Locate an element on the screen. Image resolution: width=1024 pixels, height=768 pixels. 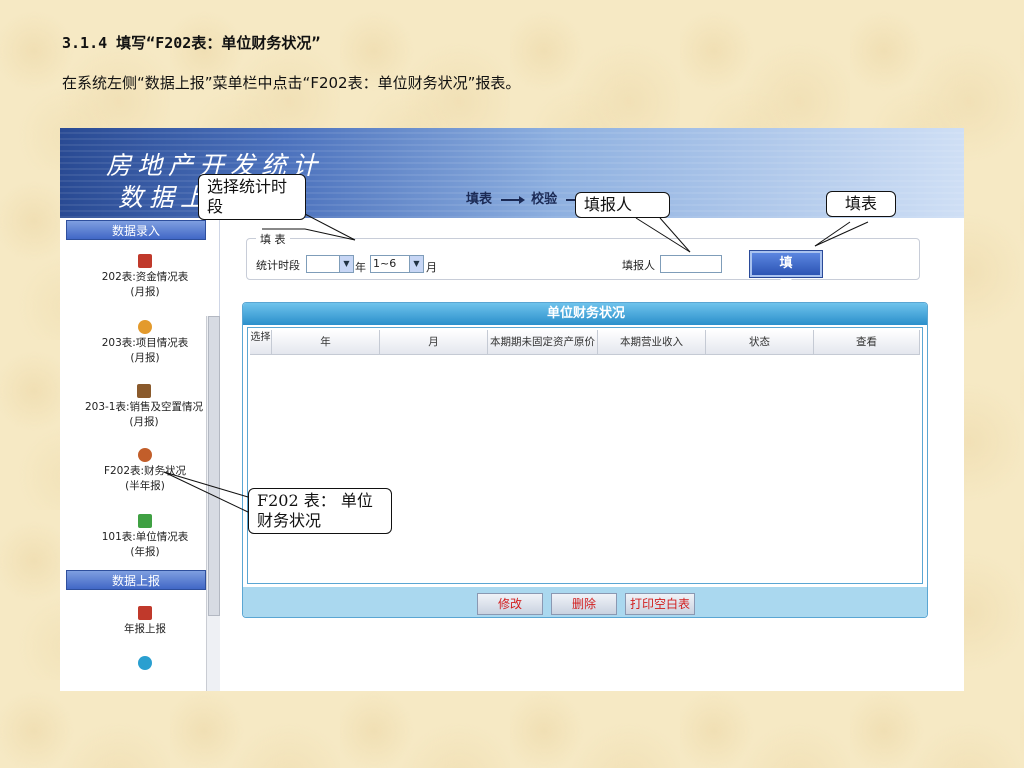
sidebar-item-label: F202表:财务状况 is located at coordinates (145, 471).